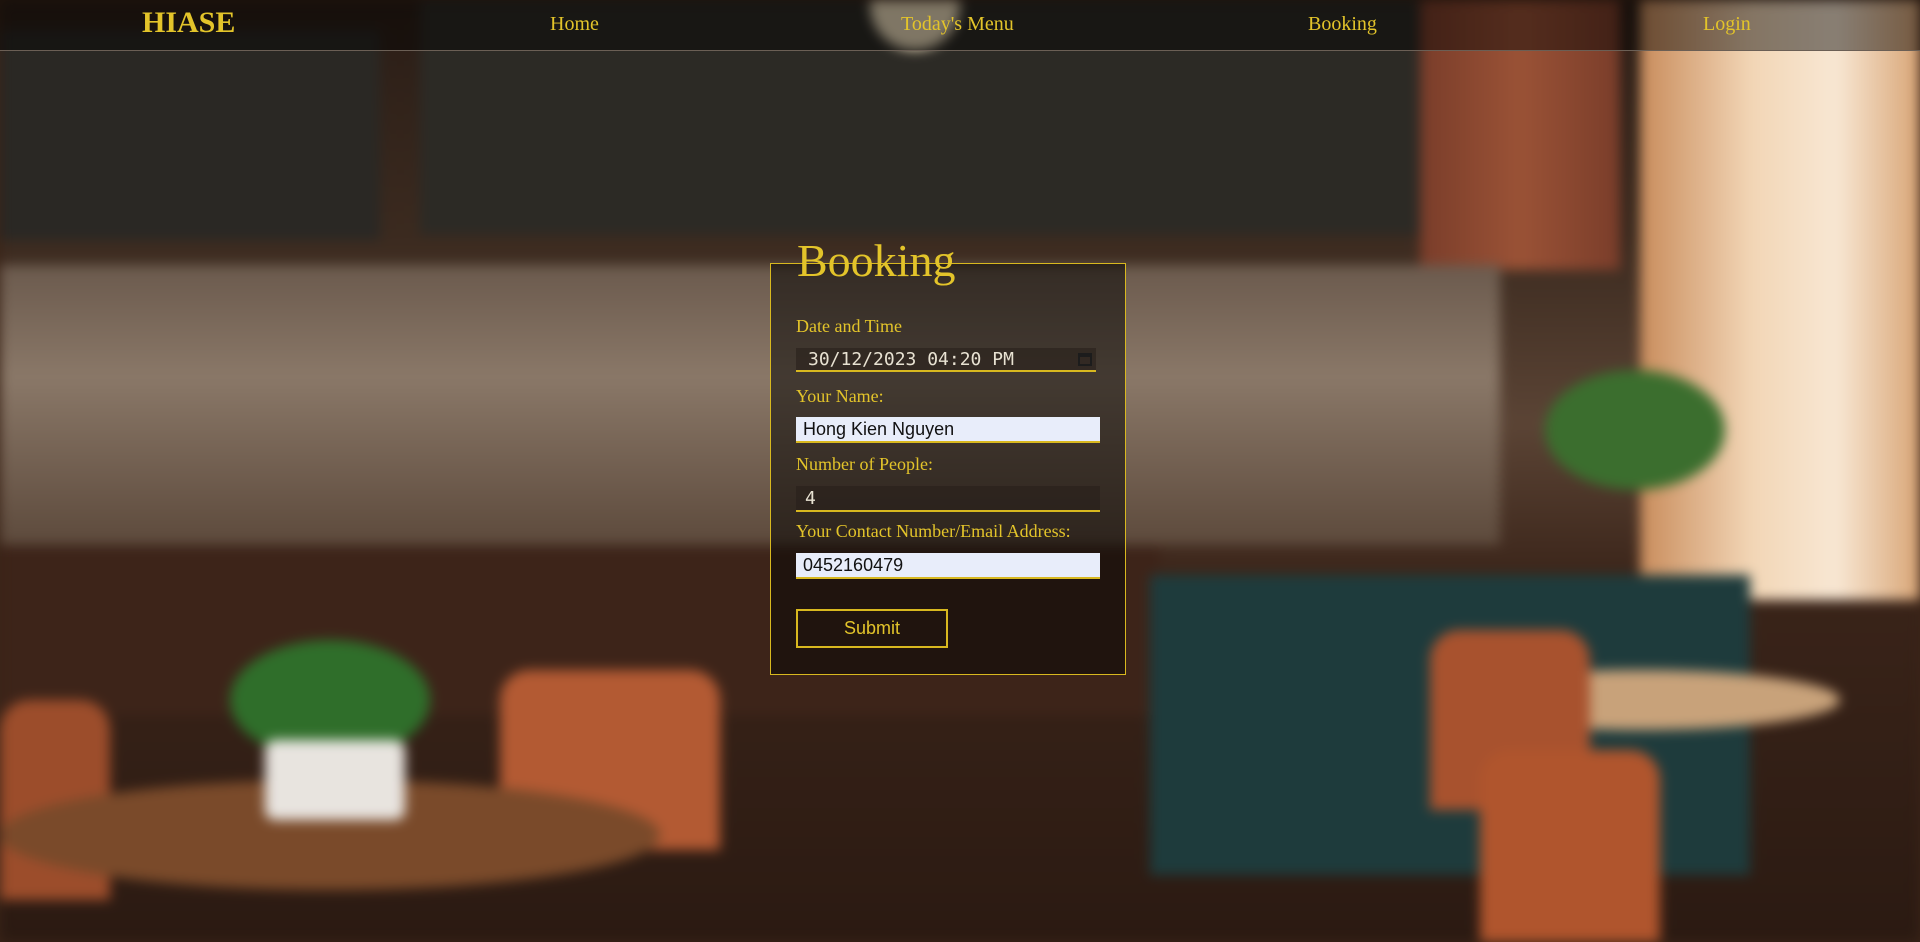 The height and width of the screenshot is (942, 1920). I want to click on date-time-label: Date and Time, so click(849, 326).